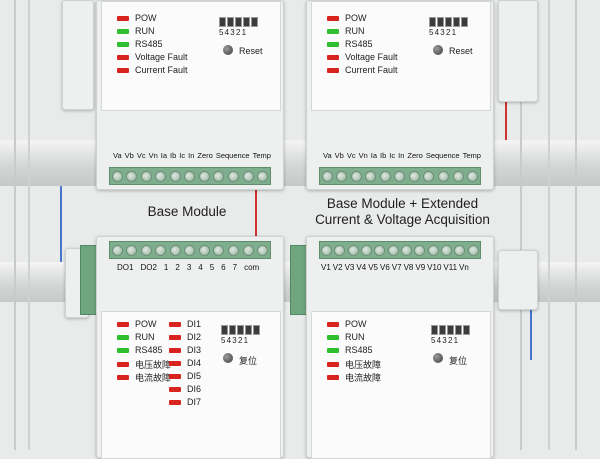 The width and height of the screenshot is (600, 459). What do you see at coordinates (161, 57) in the screenshot?
I see `indicator-label: Voltage Fault` at bounding box center [161, 57].